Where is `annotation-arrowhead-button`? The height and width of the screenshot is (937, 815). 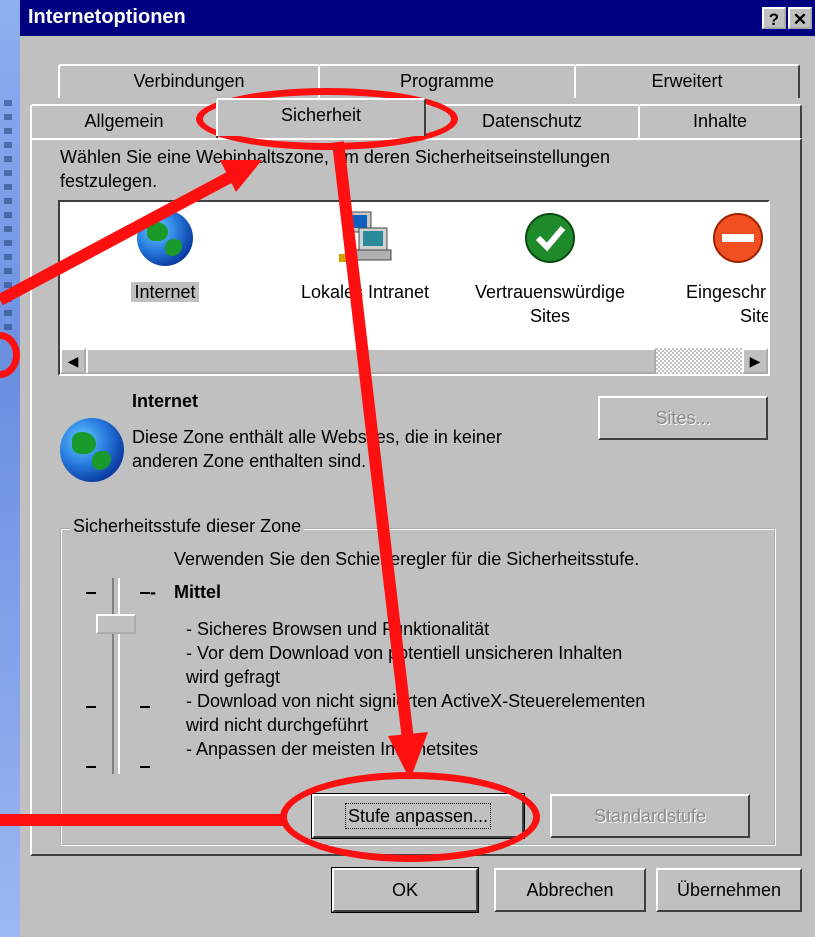 annotation-arrowhead-button is located at coordinates (408, 756).